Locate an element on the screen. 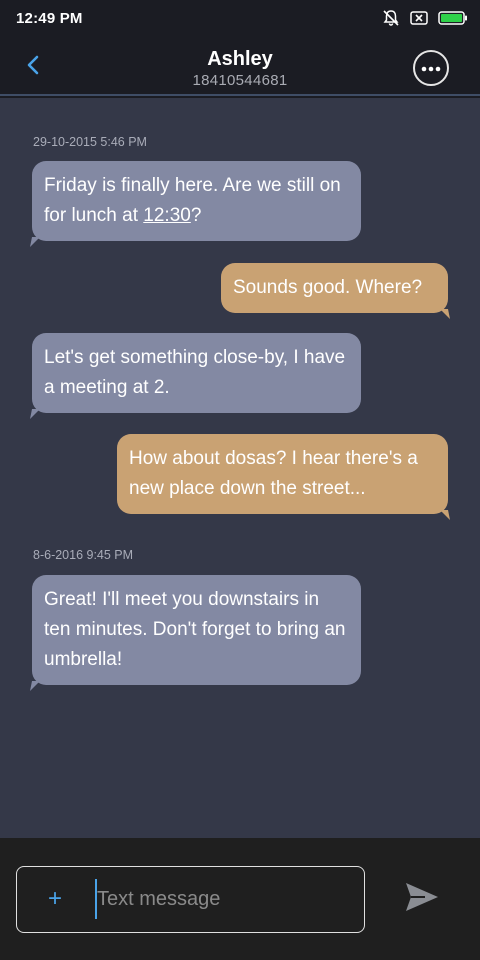 This screenshot has width=480, height=960. message-text: ? is located at coordinates (196, 215).